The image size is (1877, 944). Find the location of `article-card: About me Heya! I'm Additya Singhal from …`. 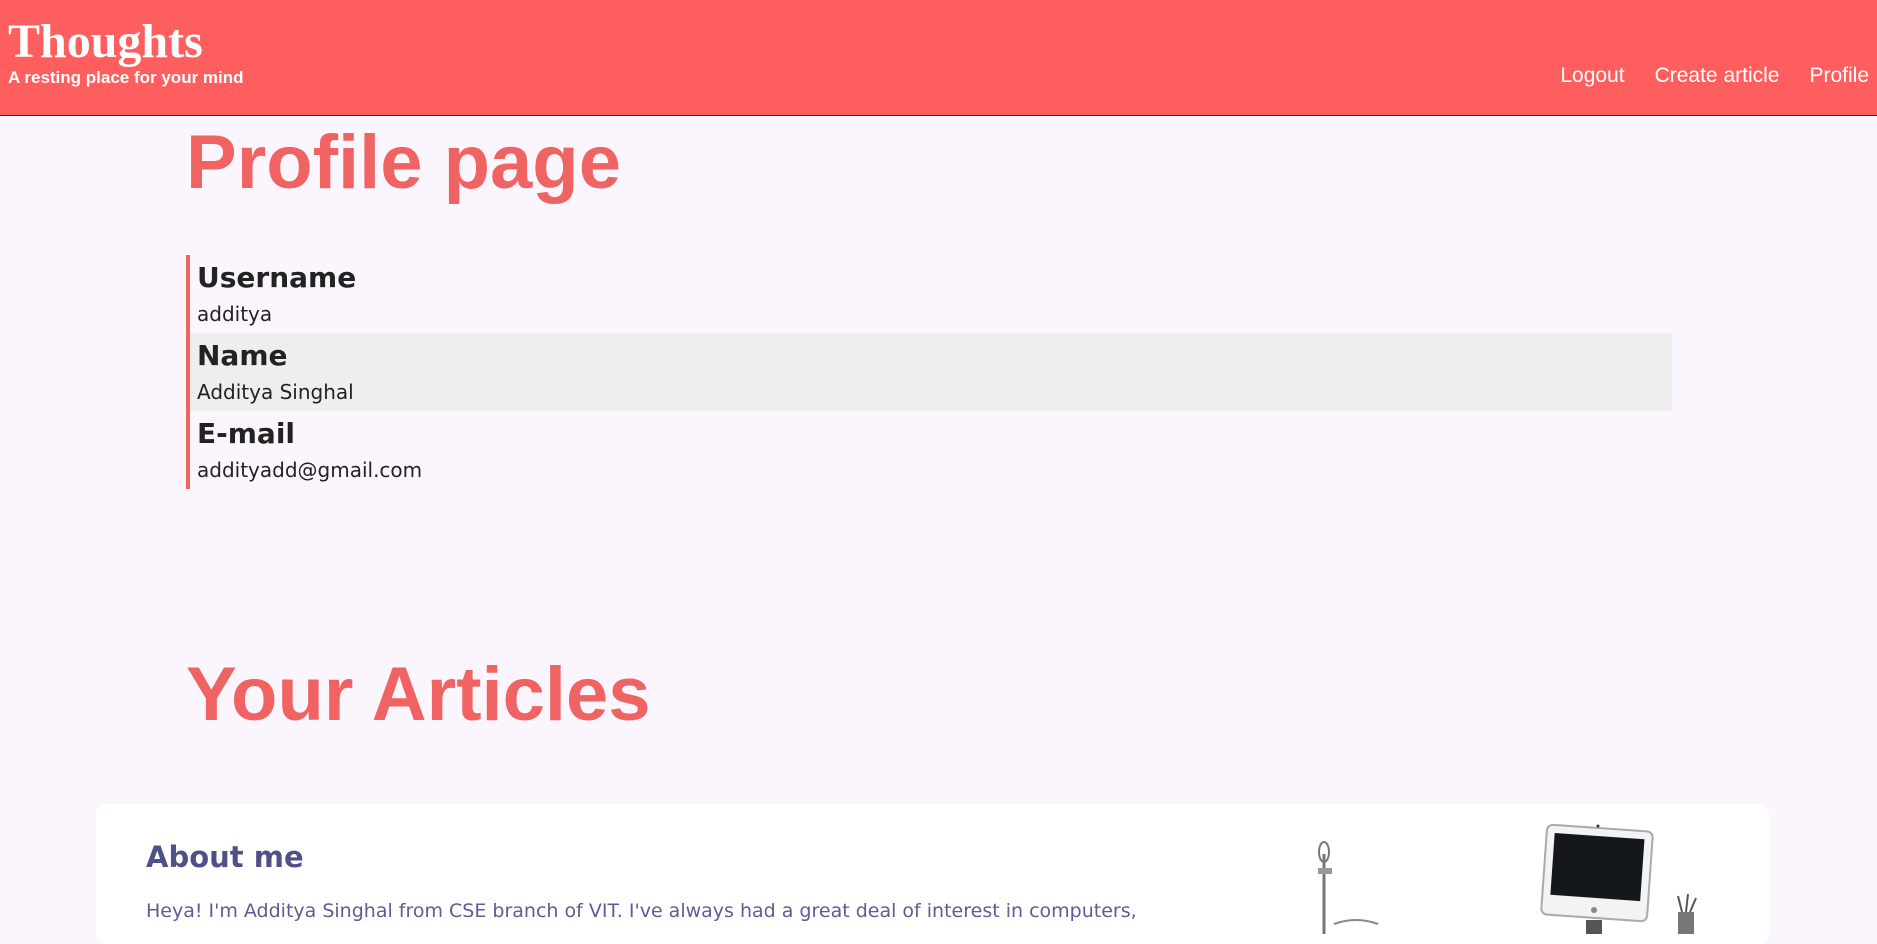

article-card: About me Heya! I'm Additya Singhal from … is located at coordinates (932, 874).